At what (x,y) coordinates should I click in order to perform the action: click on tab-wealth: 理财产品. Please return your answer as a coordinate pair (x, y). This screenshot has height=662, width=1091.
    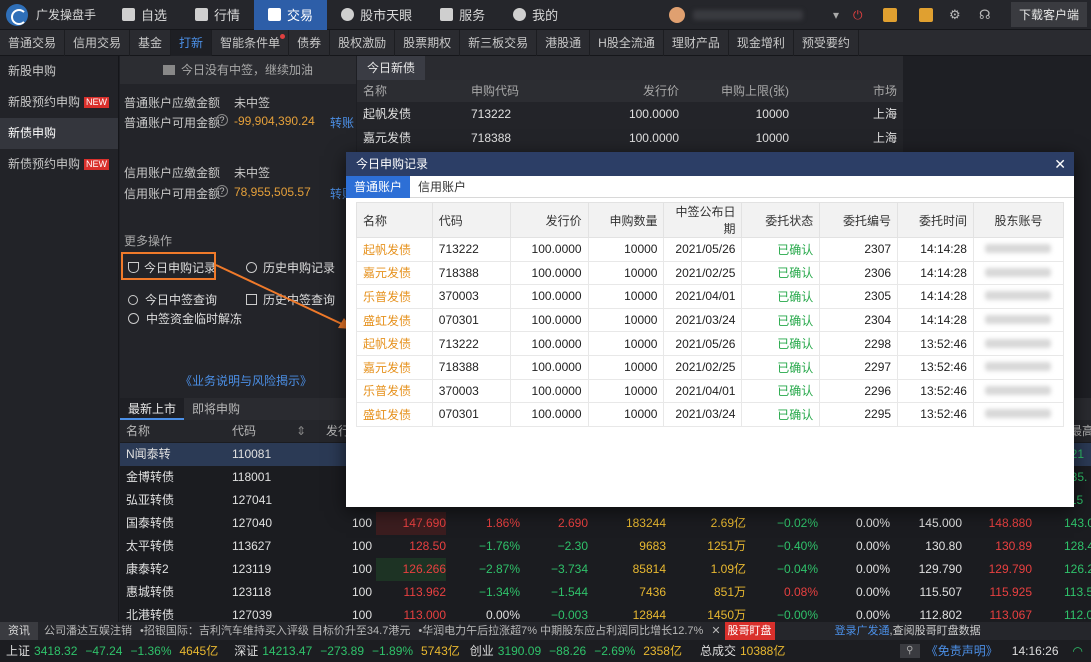
    Looking at the image, I should click on (696, 43).